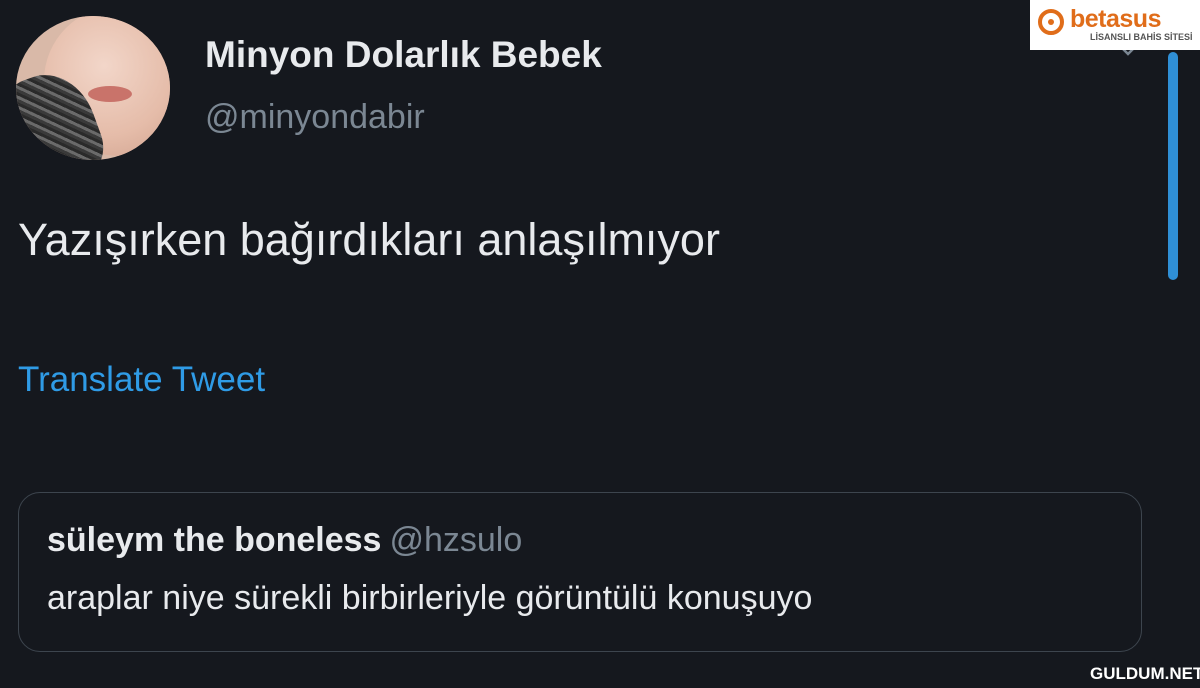  What do you see at coordinates (1141, 37) in the screenshot?
I see `logo-tagline: LİSANSLI BAHİS SİTESİ` at bounding box center [1141, 37].